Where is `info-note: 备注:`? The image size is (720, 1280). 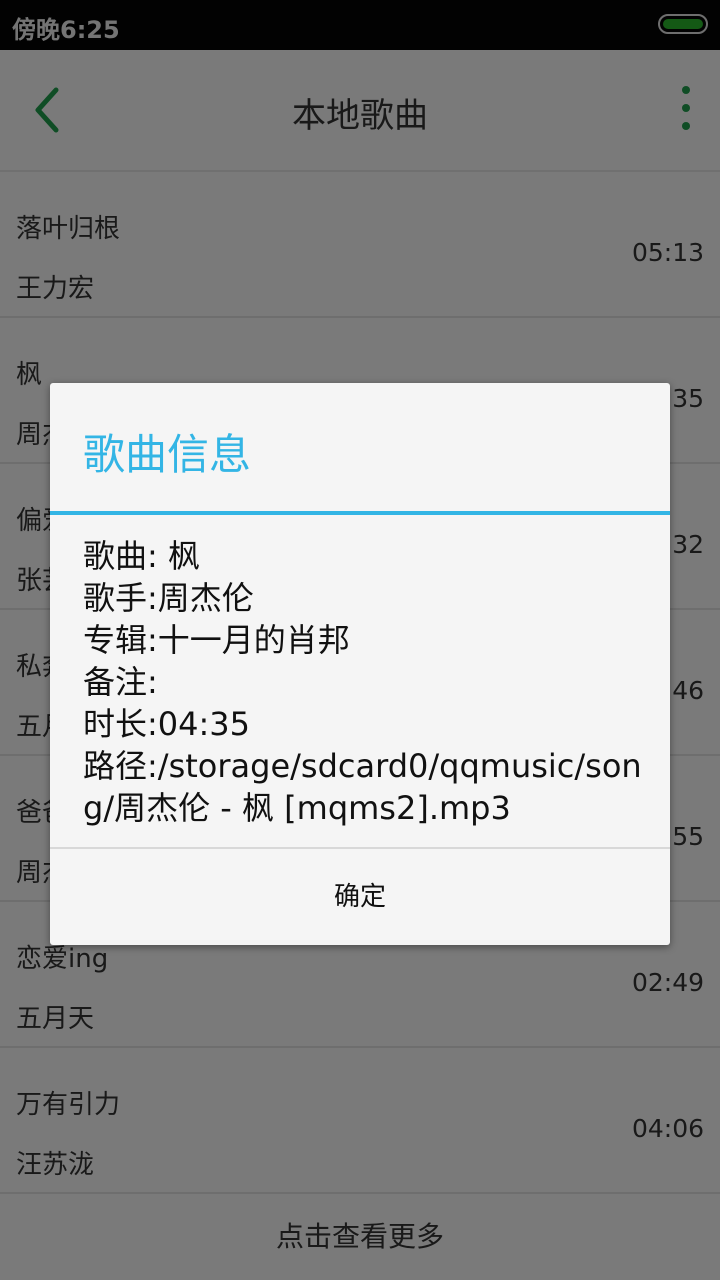 info-note: 备注: is located at coordinates (120, 682).